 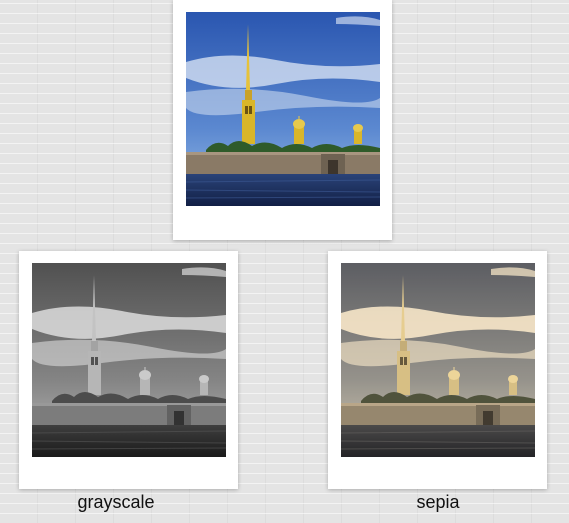 What do you see at coordinates (438, 502) in the screenshot?
I see `caption-sepia: sepia` at bounding box center [438, 502].